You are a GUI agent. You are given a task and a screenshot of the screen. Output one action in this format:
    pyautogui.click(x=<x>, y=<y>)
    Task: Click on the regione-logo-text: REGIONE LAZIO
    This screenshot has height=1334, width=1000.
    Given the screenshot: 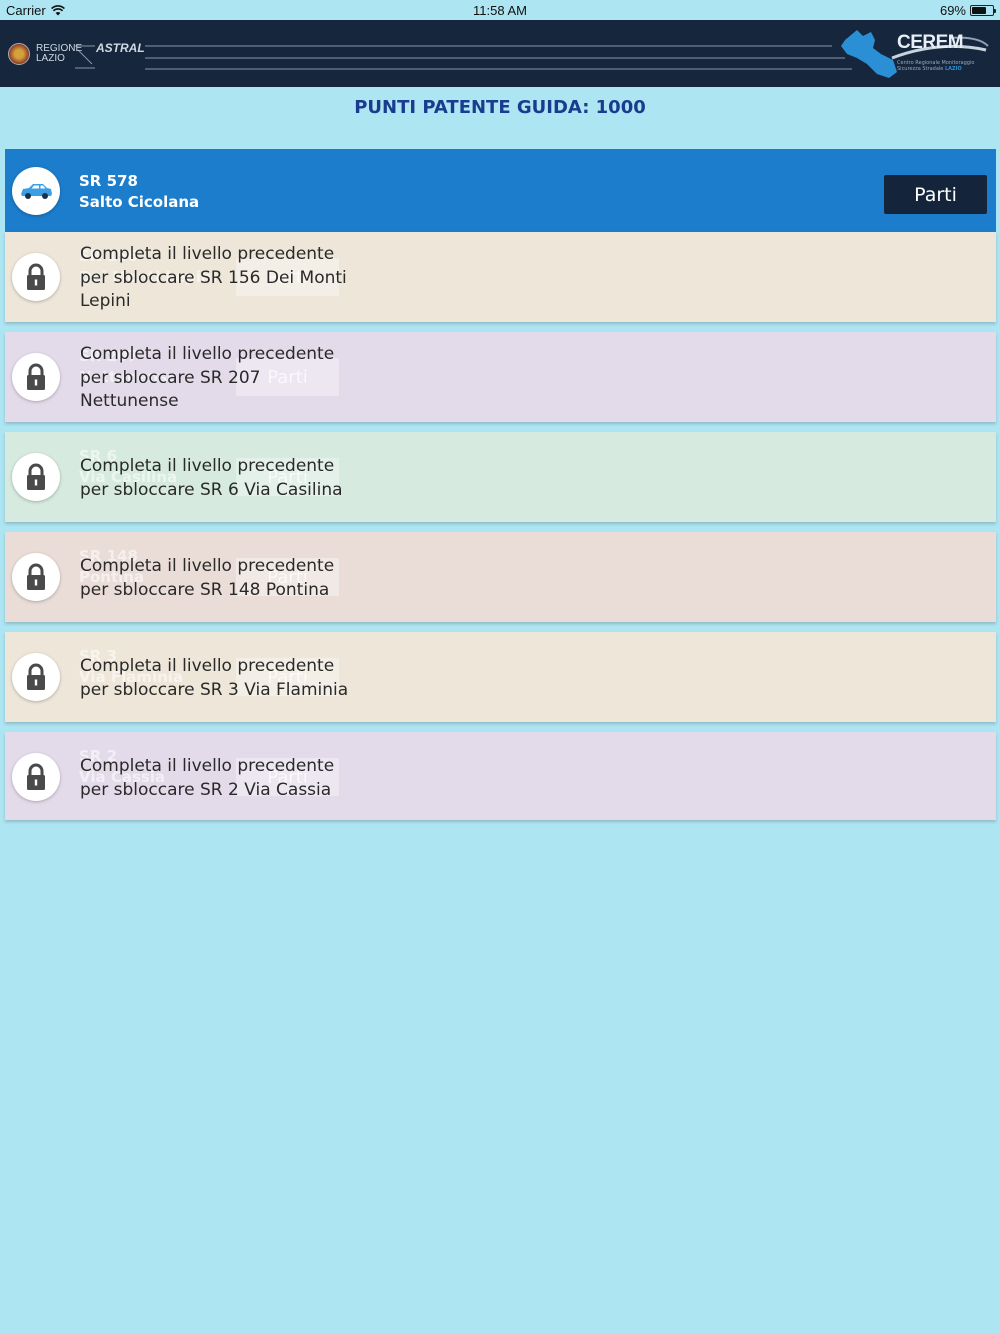 What is the action you would take?
    pyautogui.click(x=59, y=53)
    